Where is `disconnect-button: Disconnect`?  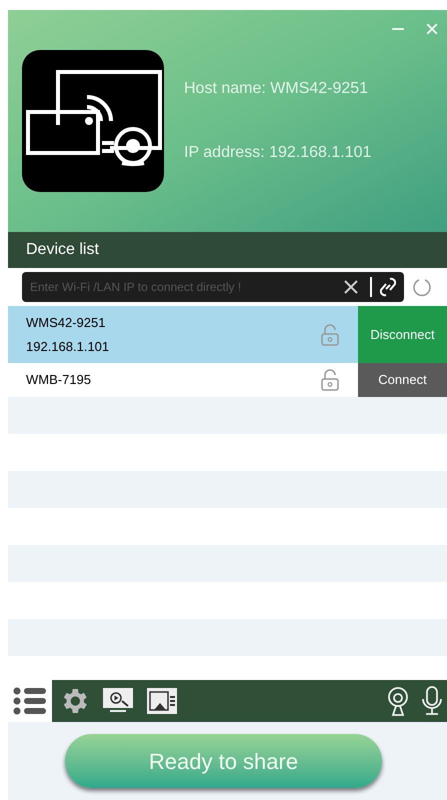 disconnect-button: Disconnect is located at coordinates (402, 334).